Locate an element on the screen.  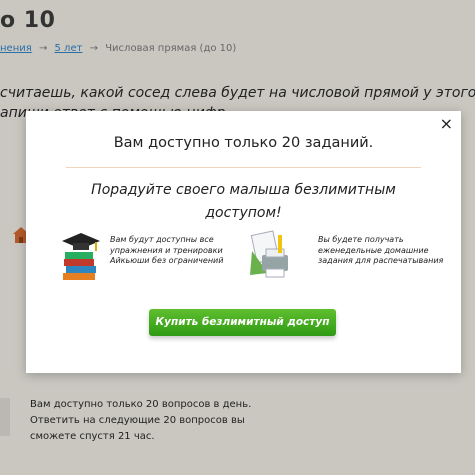
page-title: о 10 is located at coordinates (28, 20).